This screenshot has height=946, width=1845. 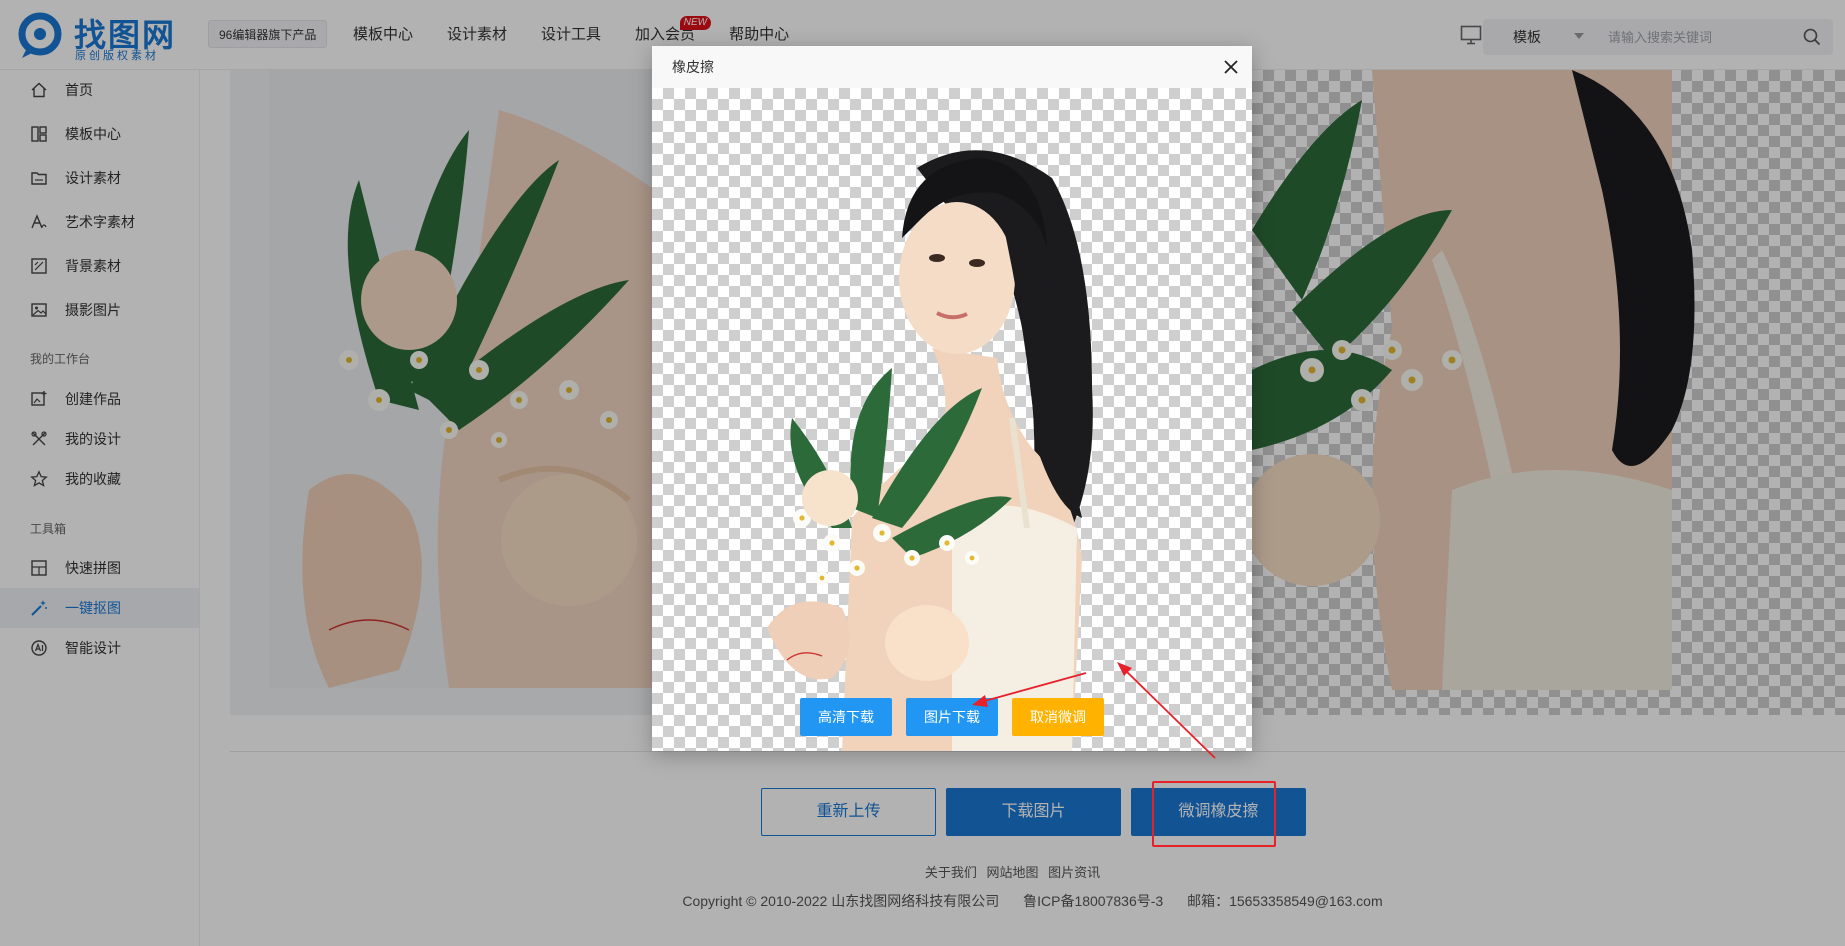 What do you see at coordinates (1033, 687) in the screenshot?
I see `arrow-line-lower` at bounding box center [1033, 687].